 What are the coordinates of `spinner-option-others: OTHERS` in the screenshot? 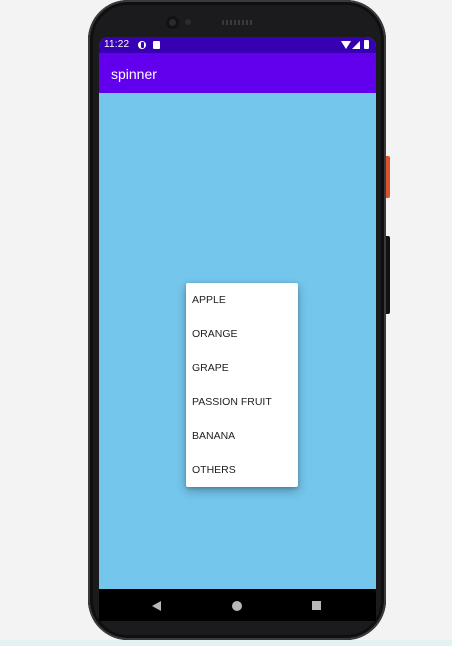 It's located at (242, 470).